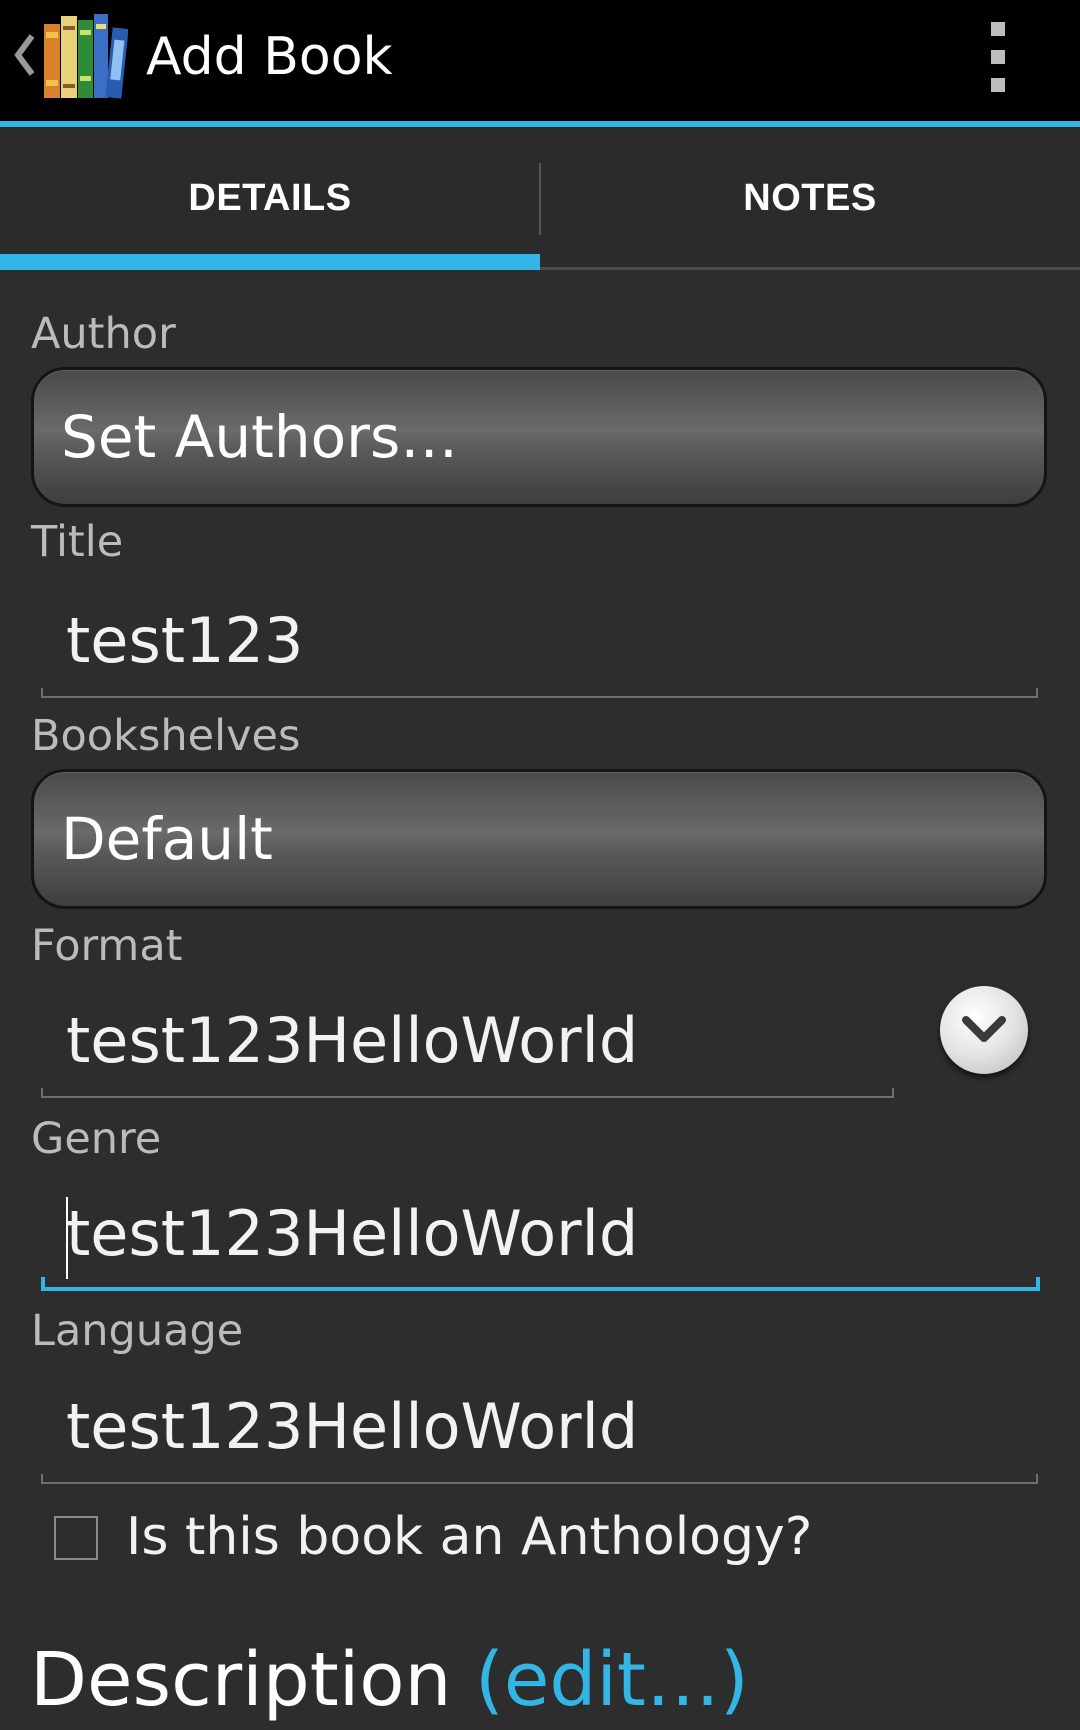 The height and width of the screenshot is (1730, 1080). What do you see at coordinates (539, 647) in the screenshot?
I see `title-field: test123` at bounding box center [539, 647].